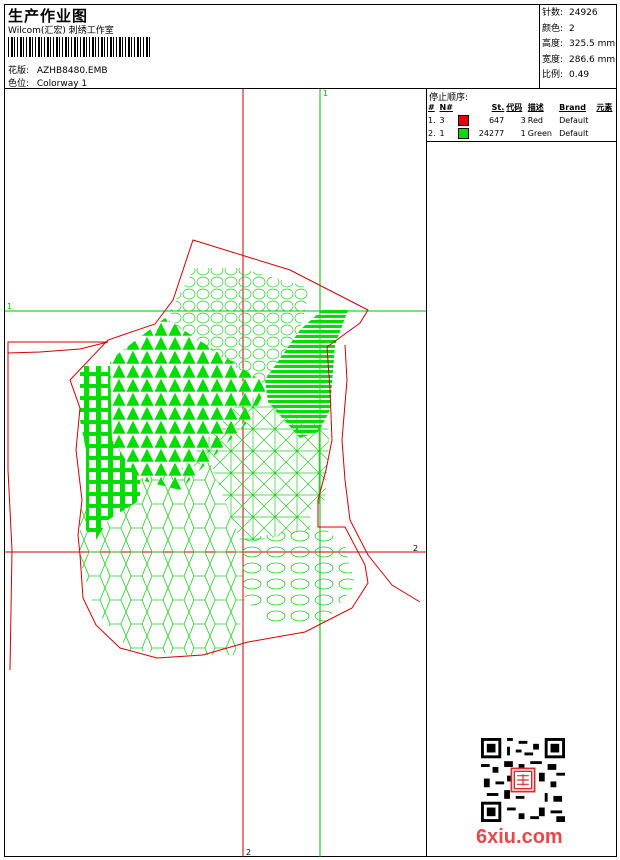  Describe the element at coordinates (381, 473) in the screenshot. I see `right-panel-outline` at that location.